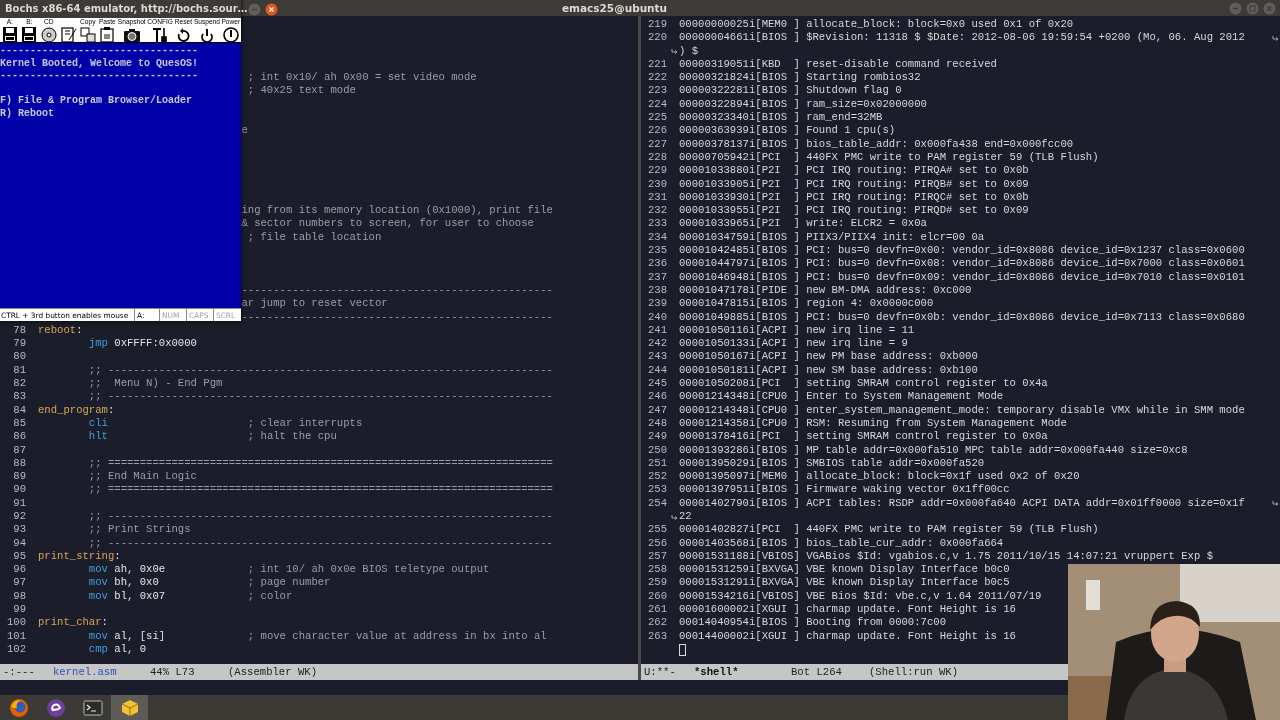 The height and width of the screenshot is (720, 1280). What do you see at coordinates (657, 224) in the screenshot?
I see `line-number: 233` at bounding box center [657, 224].